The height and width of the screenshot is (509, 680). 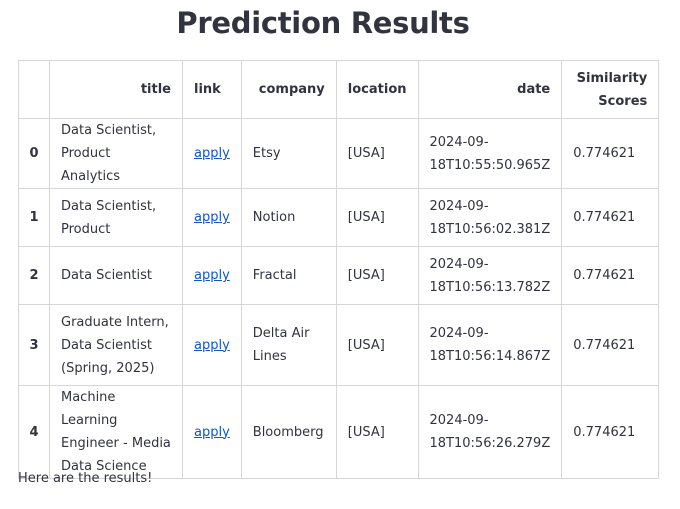 I want to click on cell-date-line: 18T10:56:02.381Z, so click(x=490, y=229).